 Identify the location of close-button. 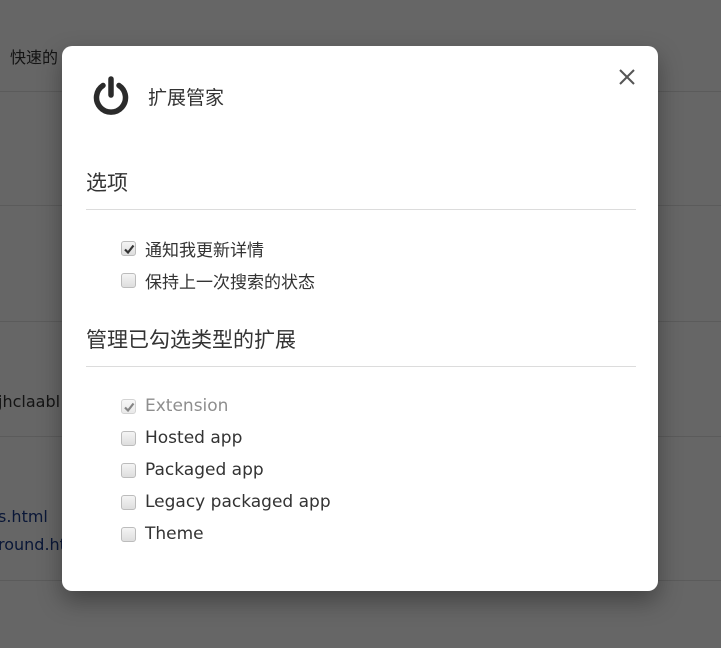
(627, 77).